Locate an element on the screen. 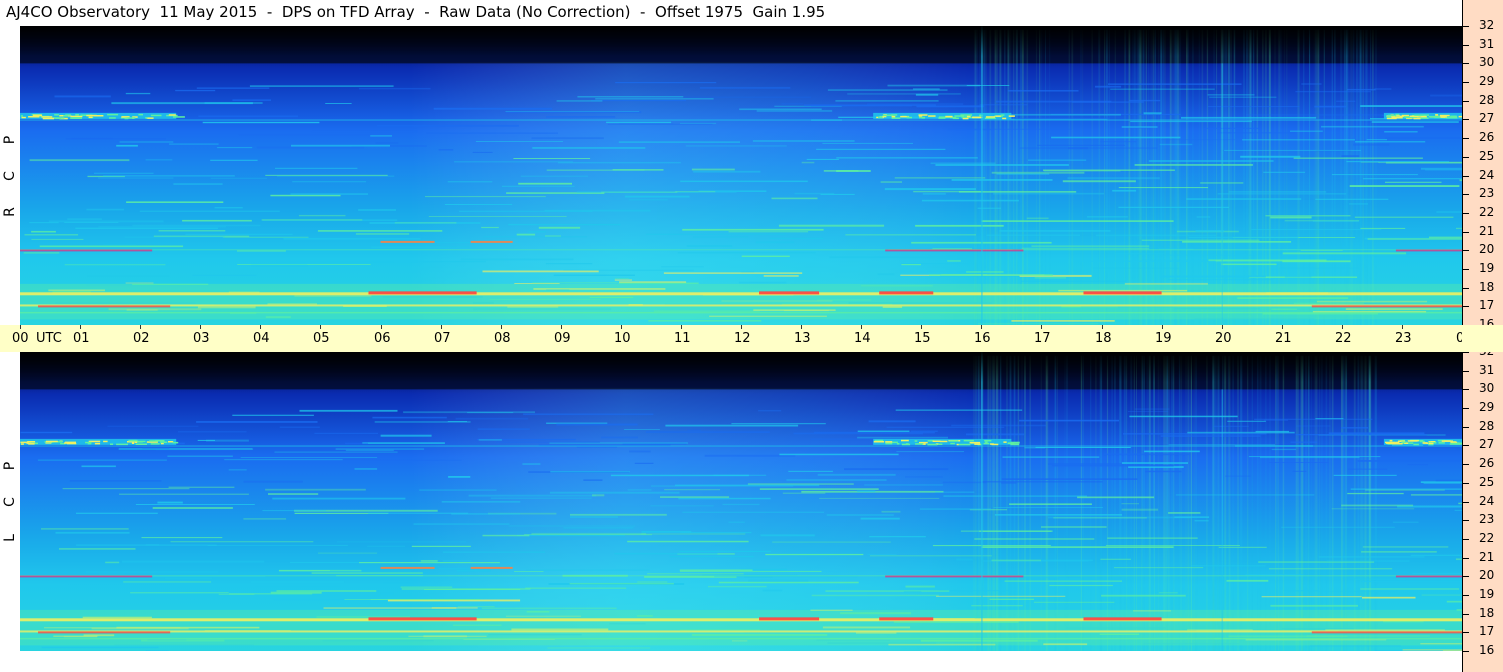 Image resolution: width=1503 pixels, height=672 pixels. line-17mhz is located at coordinates (741, 305).